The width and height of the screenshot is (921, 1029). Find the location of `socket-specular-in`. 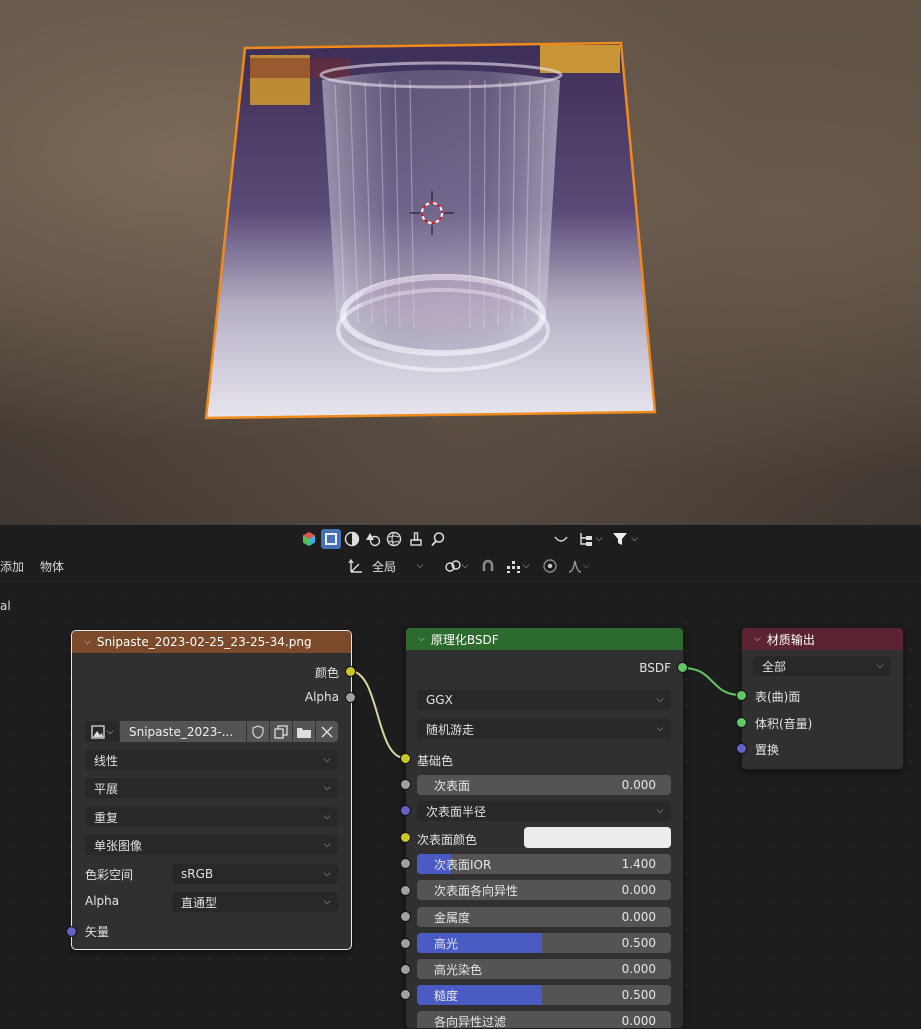

socket-specular-in is located at coordinates (405, 943).